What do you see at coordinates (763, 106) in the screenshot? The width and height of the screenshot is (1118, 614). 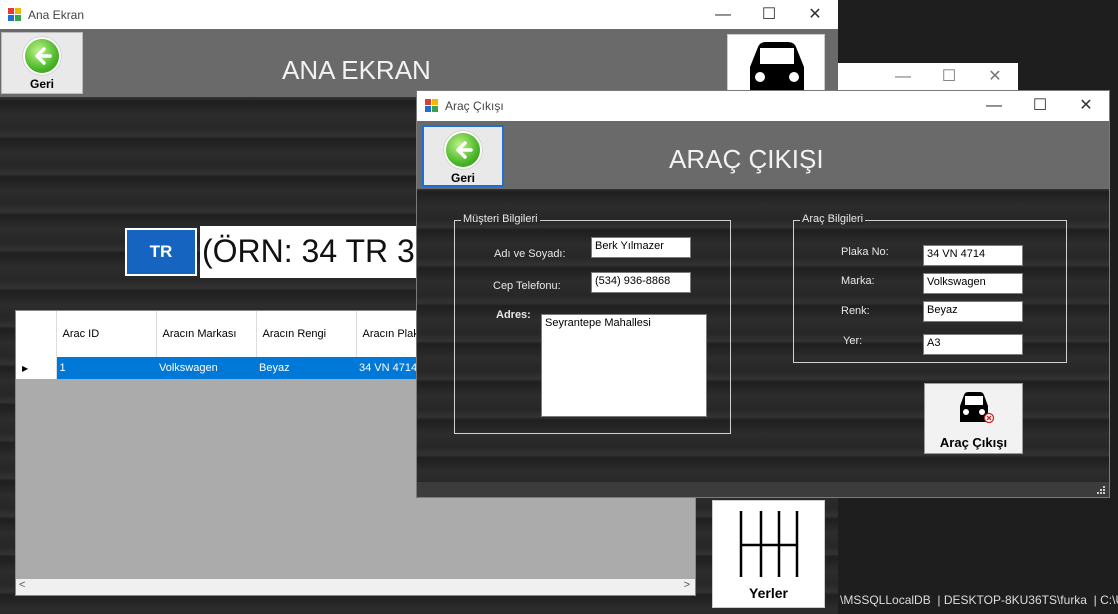 I see `dialog-titlebar: Araç Çıkışı — ☐ ✕` at bounding box center [763, 106].